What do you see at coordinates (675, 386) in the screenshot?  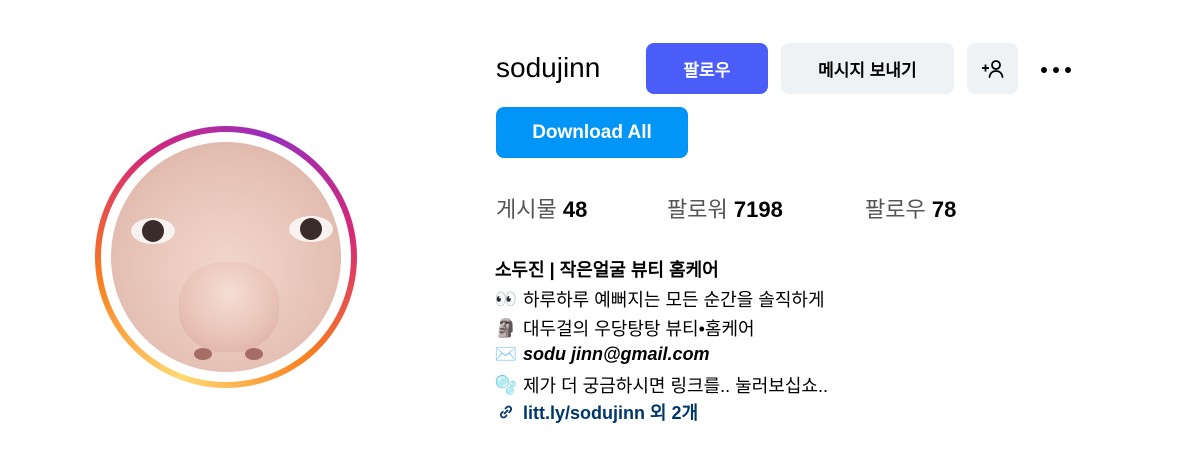 I see `bio-text: 제가 더 궁금하시면 링크를.. 눌러보십쇼..` at bounding box center [675, 386].